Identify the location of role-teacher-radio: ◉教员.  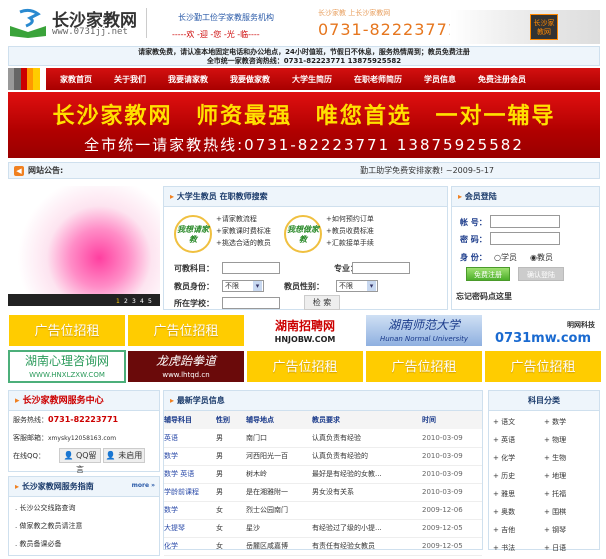
(541, 257).